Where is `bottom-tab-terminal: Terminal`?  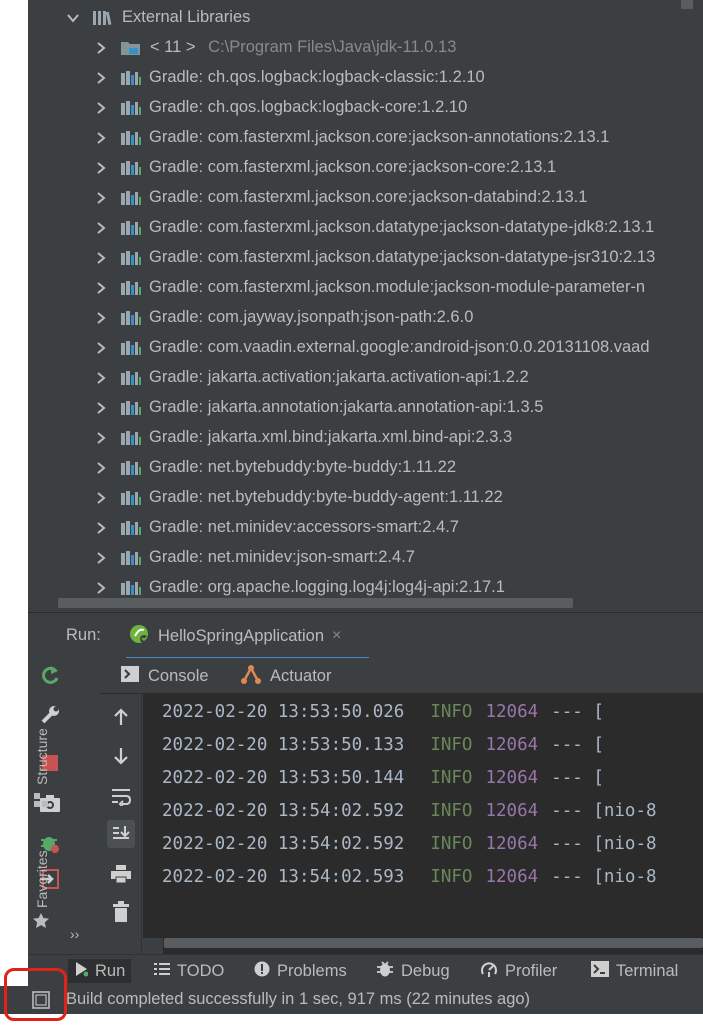
bottom-tab-terminal: Terminal is located at coordinates (634, 971).